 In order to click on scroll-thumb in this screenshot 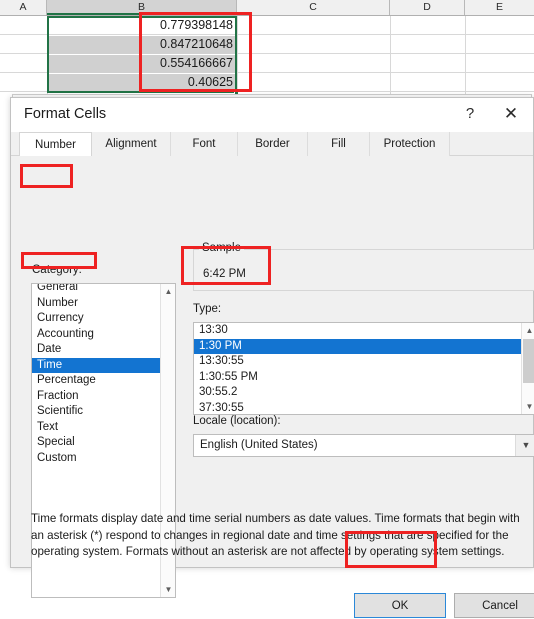, I will do `click(528, 361)`.